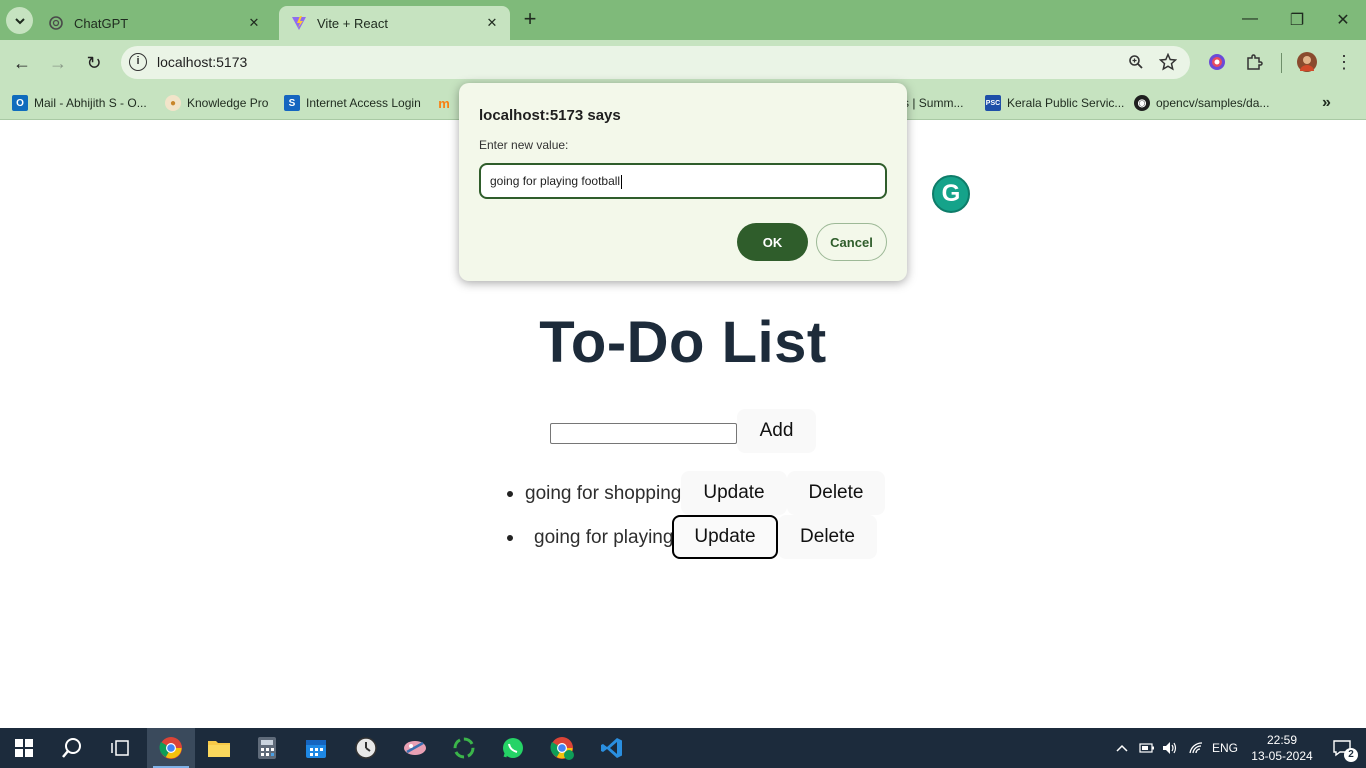 The image size is (1366, 768). What do you see at coordinates (292, 103) in the screenshot?
I see `login-icon: S` at bounding box center [292, 103].